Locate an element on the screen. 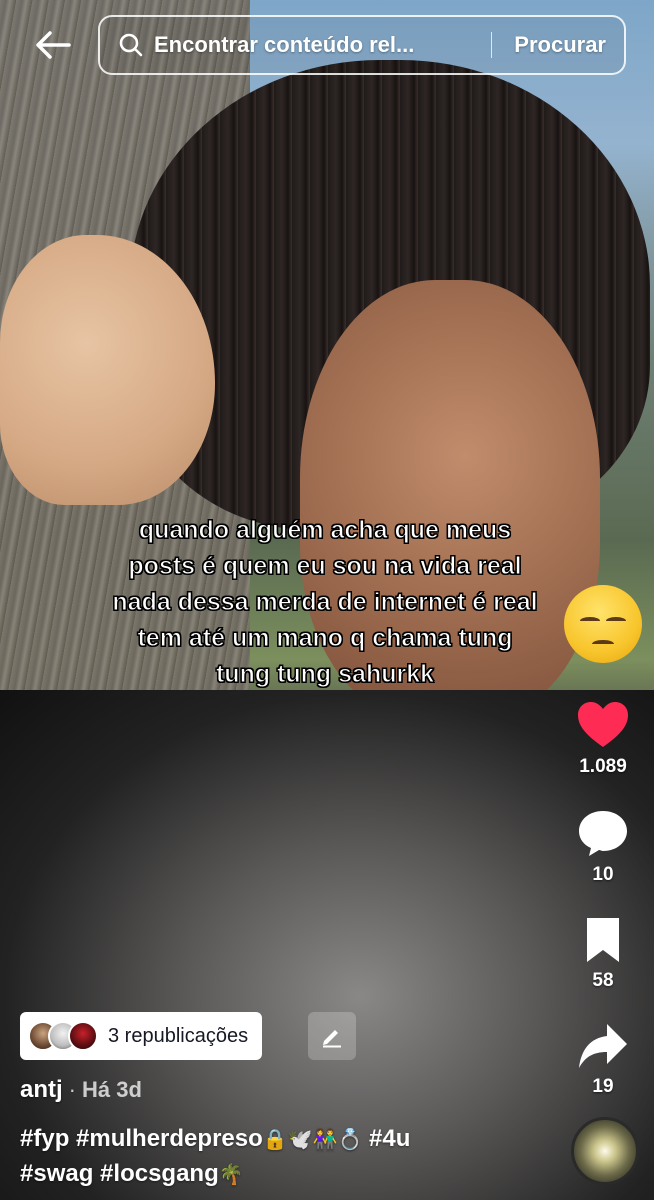 This screenshot has height=1200, width=654. reposts-button: 3 republicações is located at coordinates (141, 1036).